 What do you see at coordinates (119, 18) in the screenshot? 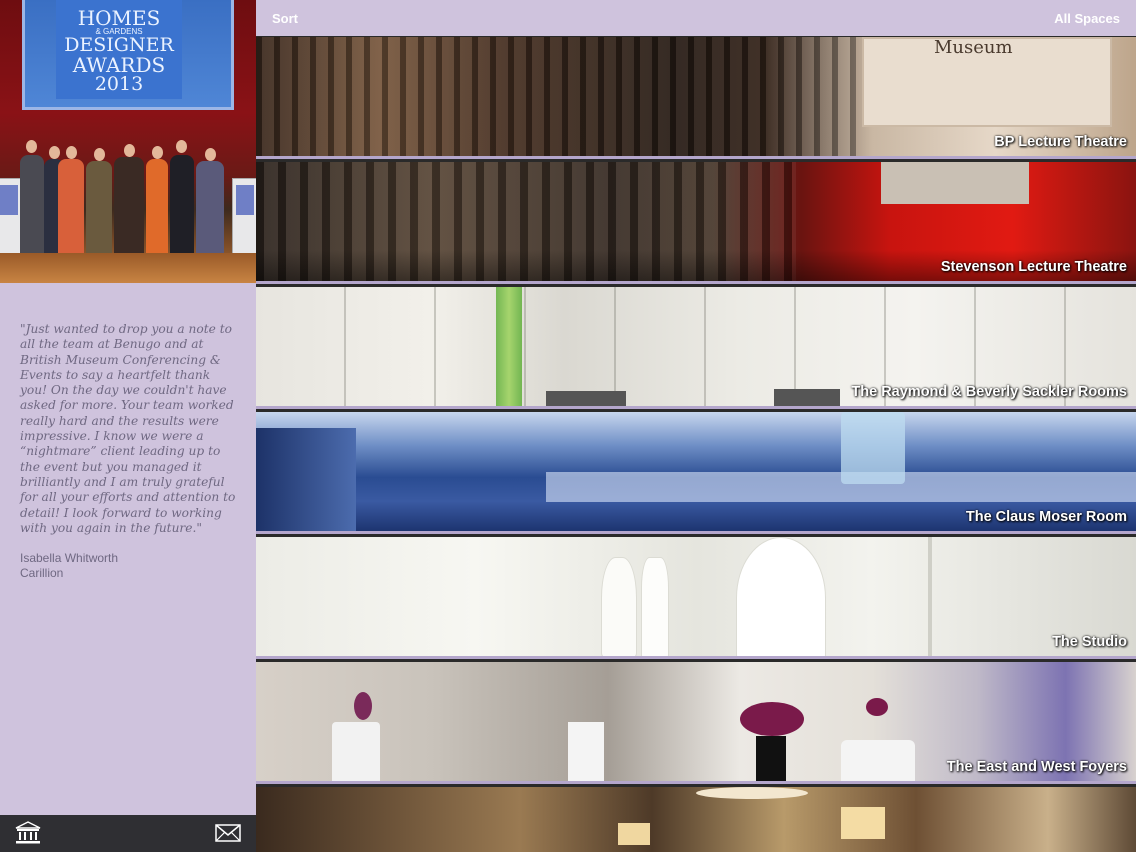
I see `award-line1: HOMES` at bounding box center [119, 18].